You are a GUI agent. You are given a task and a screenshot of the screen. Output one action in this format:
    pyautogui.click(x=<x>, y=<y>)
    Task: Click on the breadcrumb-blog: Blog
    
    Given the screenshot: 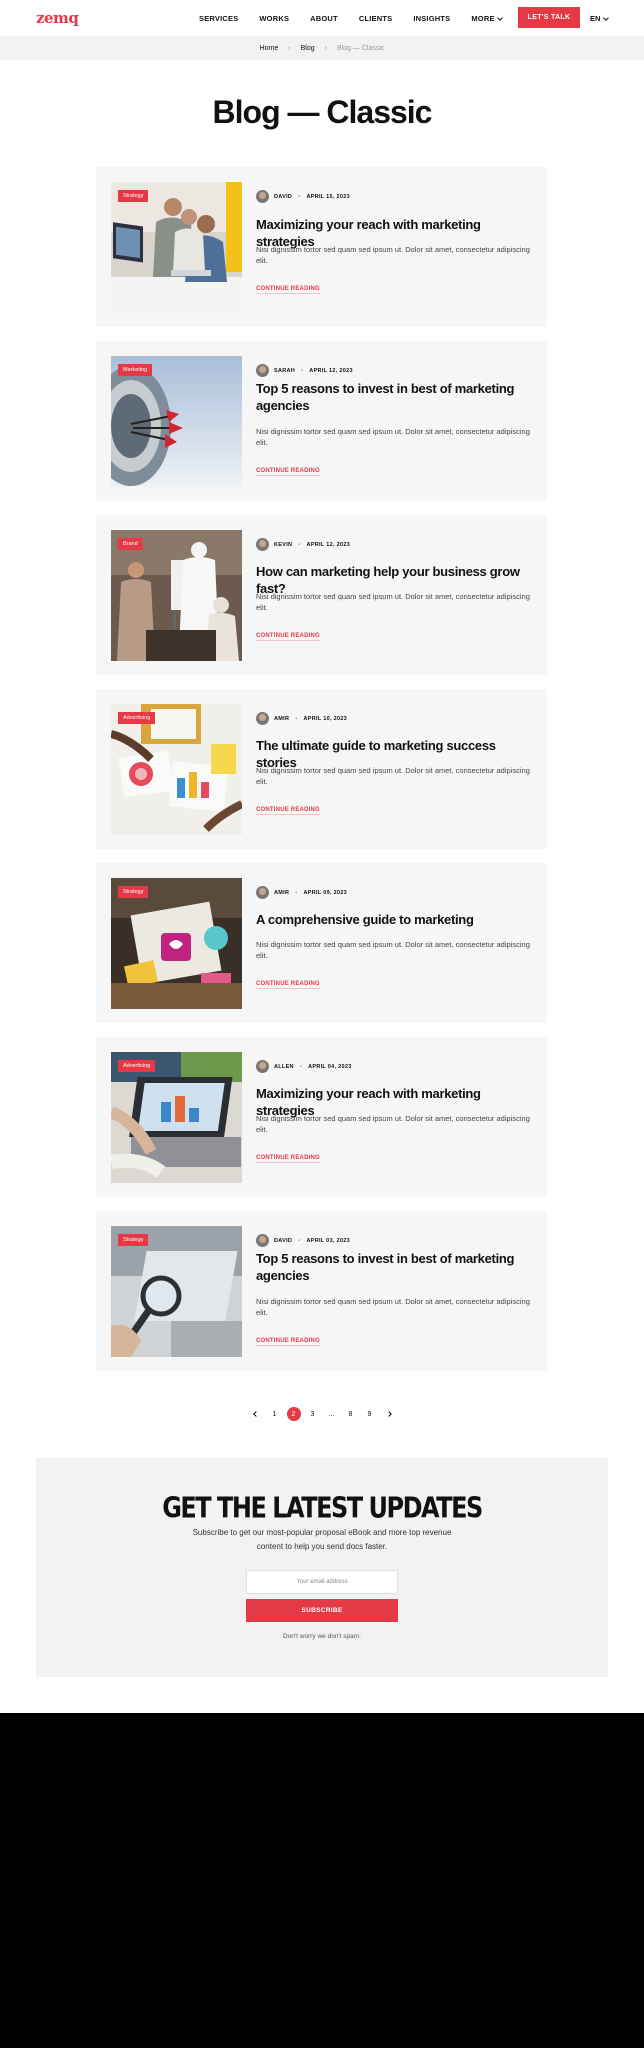 What is the action you would take?
    pyautogui.click(x=308, y=48)
    